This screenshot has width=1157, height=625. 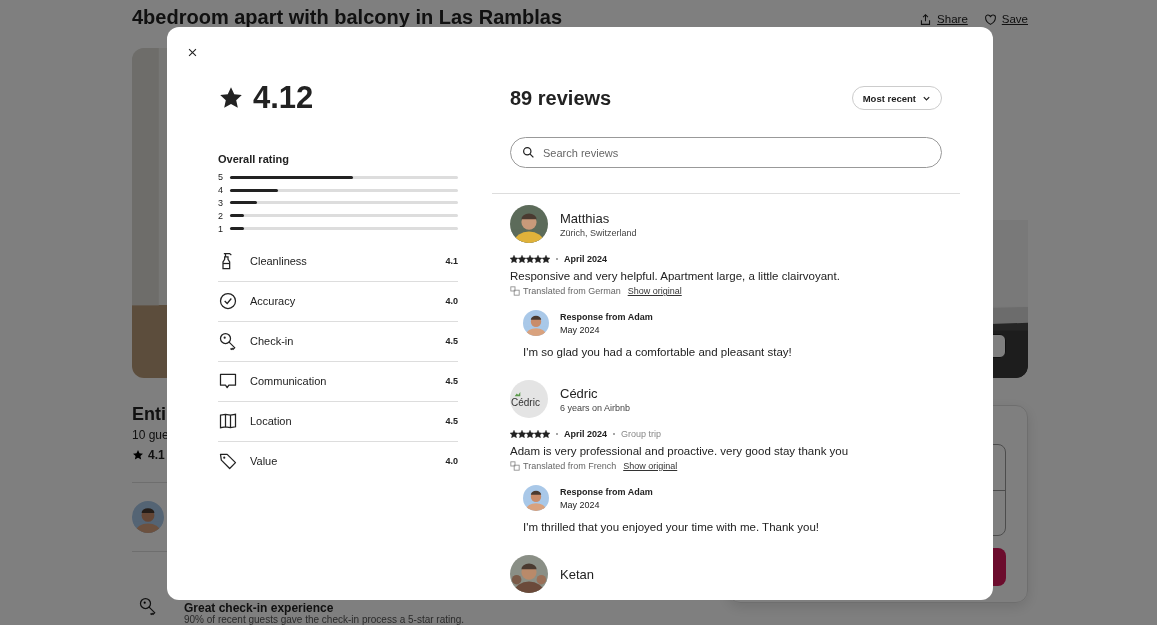 I want to click on highlight-text: 90% of recent guests gave the check-in process a 5-star rating., so click(x=324, y=619).